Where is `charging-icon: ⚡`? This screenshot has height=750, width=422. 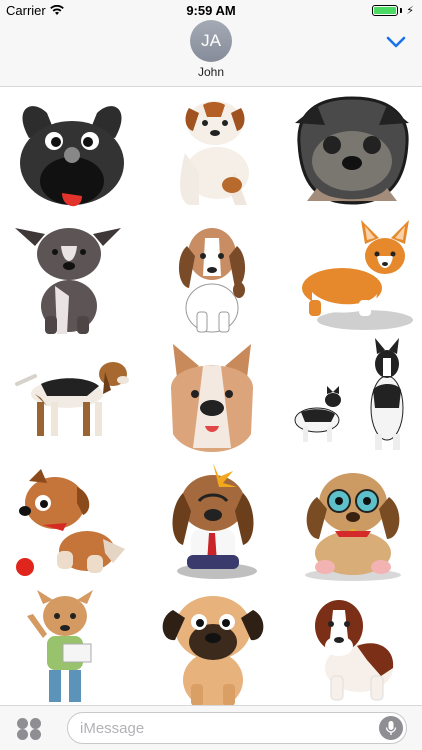 charging-icon: ⚡ is located at coordinates (410, 11).